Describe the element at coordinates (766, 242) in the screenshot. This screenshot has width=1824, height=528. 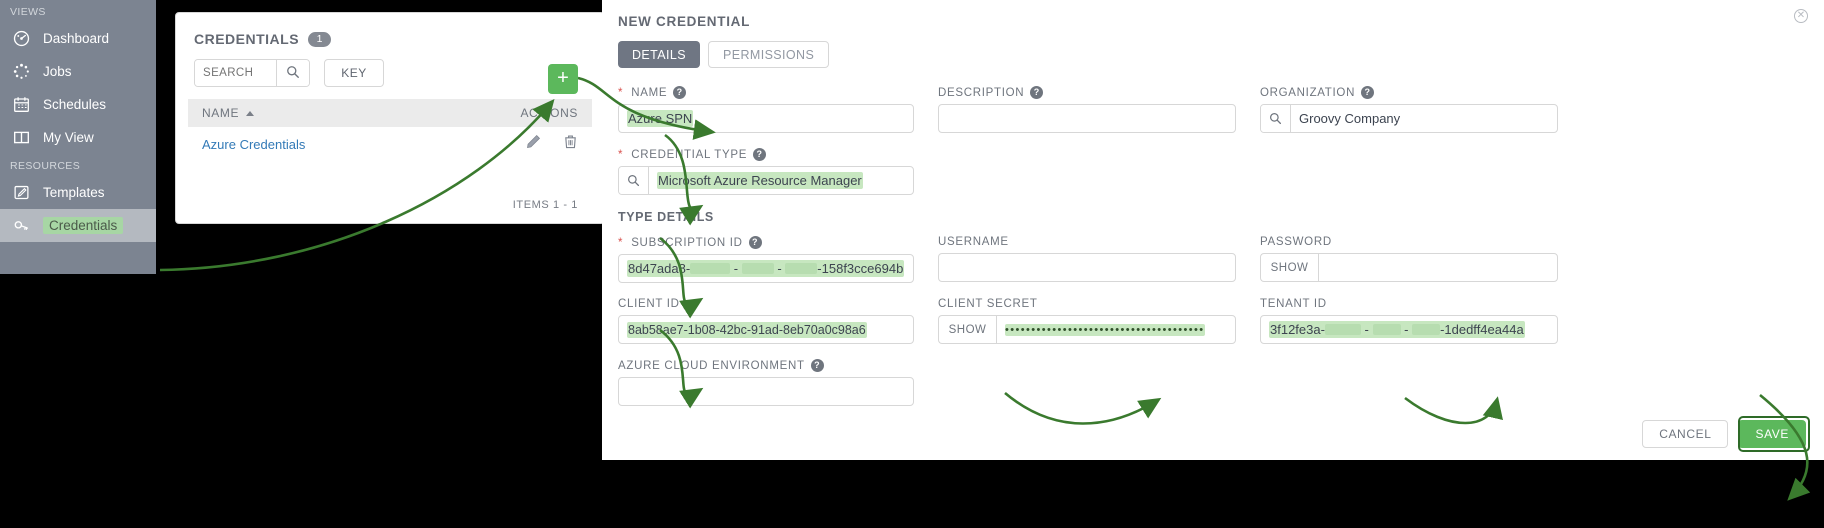
I see `label-subscription-id: * SUBSCRIPTION ID ?` at that location.